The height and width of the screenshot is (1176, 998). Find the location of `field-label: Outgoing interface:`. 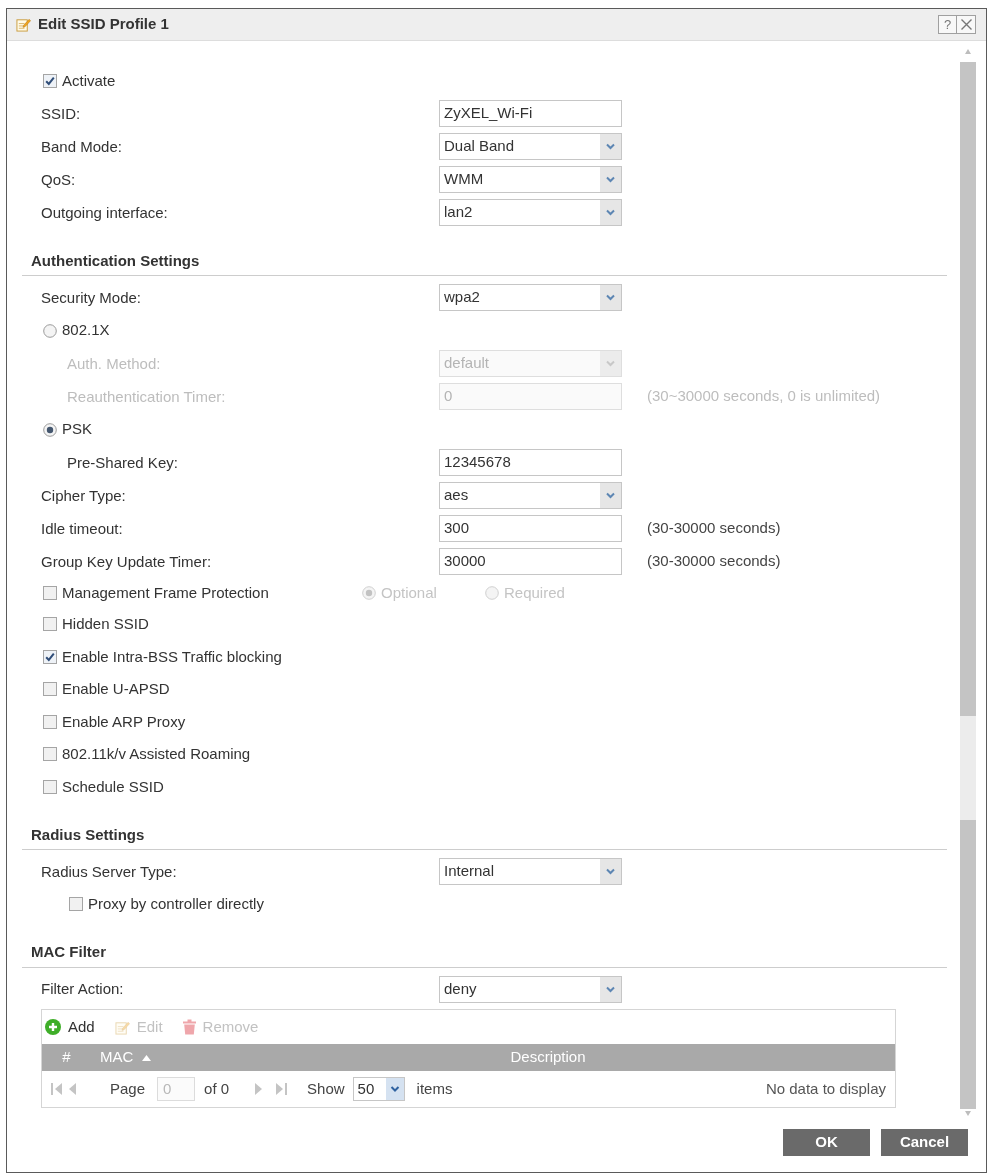

field-label: Outgoing interface: is located at coordinates (104, 212).